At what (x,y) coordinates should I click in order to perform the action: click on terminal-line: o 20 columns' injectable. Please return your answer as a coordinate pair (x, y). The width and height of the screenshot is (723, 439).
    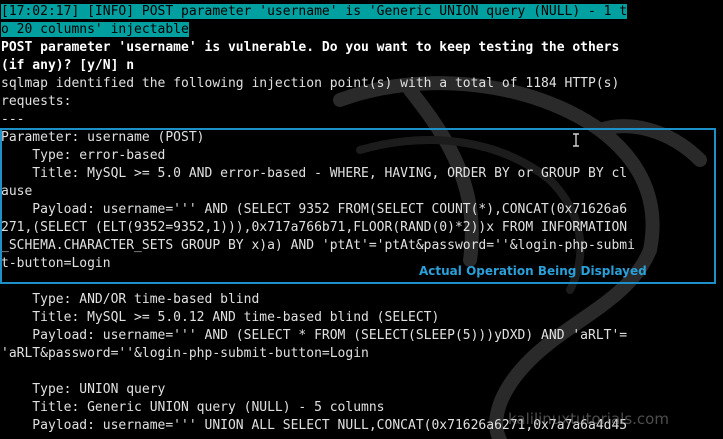
    Looking at the image, I should click on (362, 30).